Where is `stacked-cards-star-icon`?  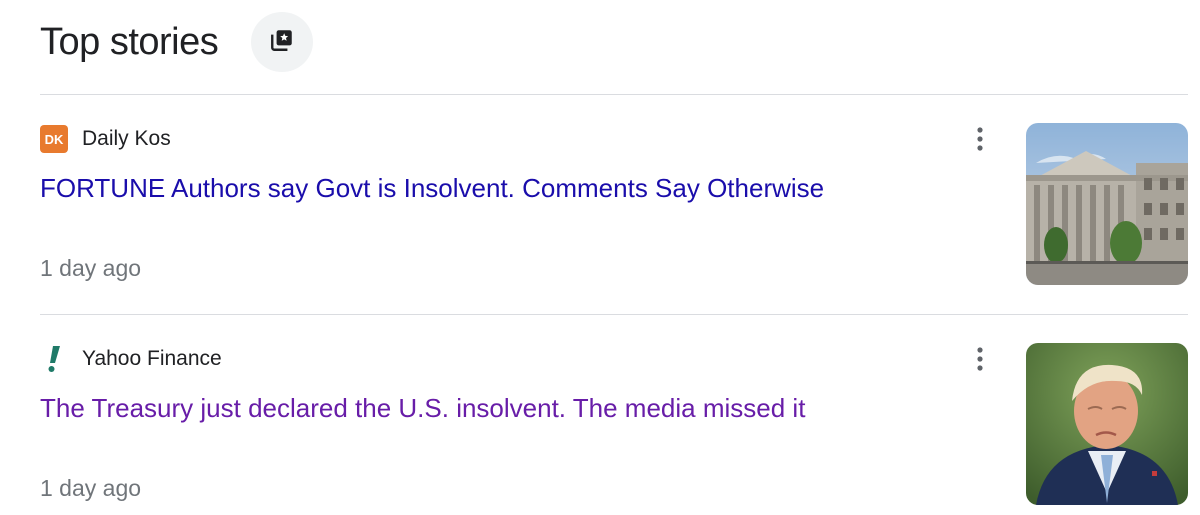 stacked-cards-star-icon is located at coordinates (282, 42).